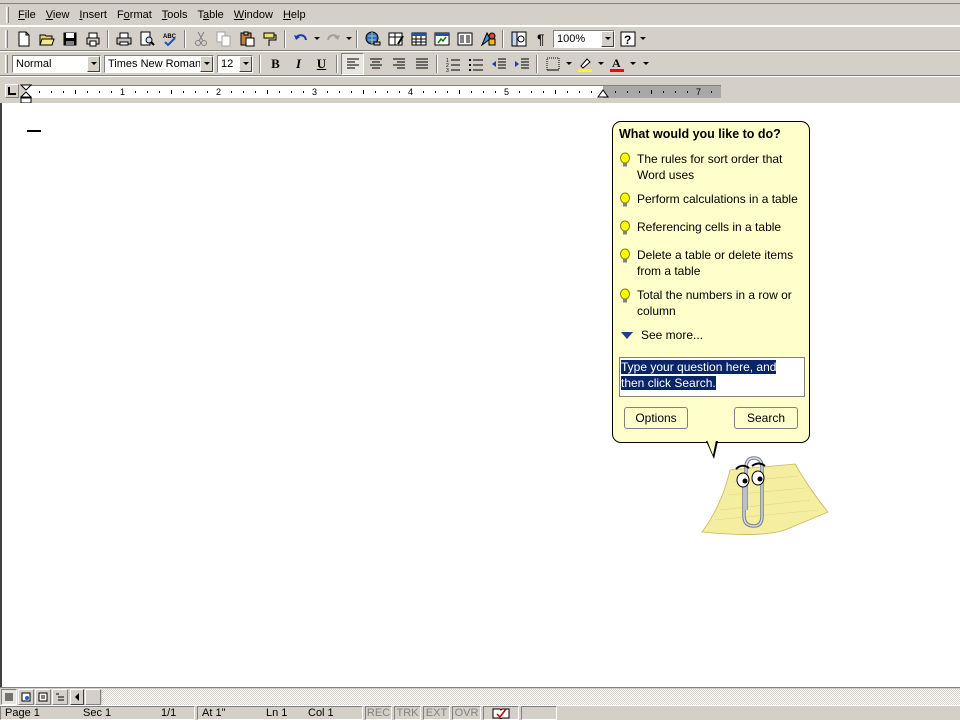 This screenshot has width=960, height=720. I want to click on office-assistant-clippy-icon, so click(765, 495).